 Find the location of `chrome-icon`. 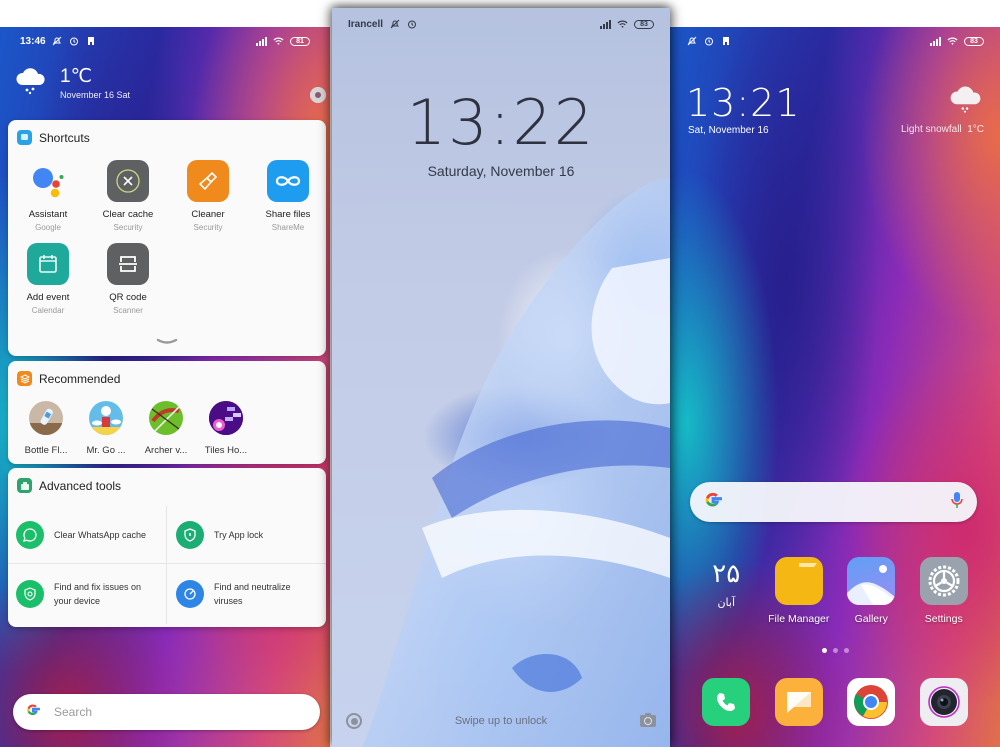

chrome-icon is located at coordinates (871, 702).